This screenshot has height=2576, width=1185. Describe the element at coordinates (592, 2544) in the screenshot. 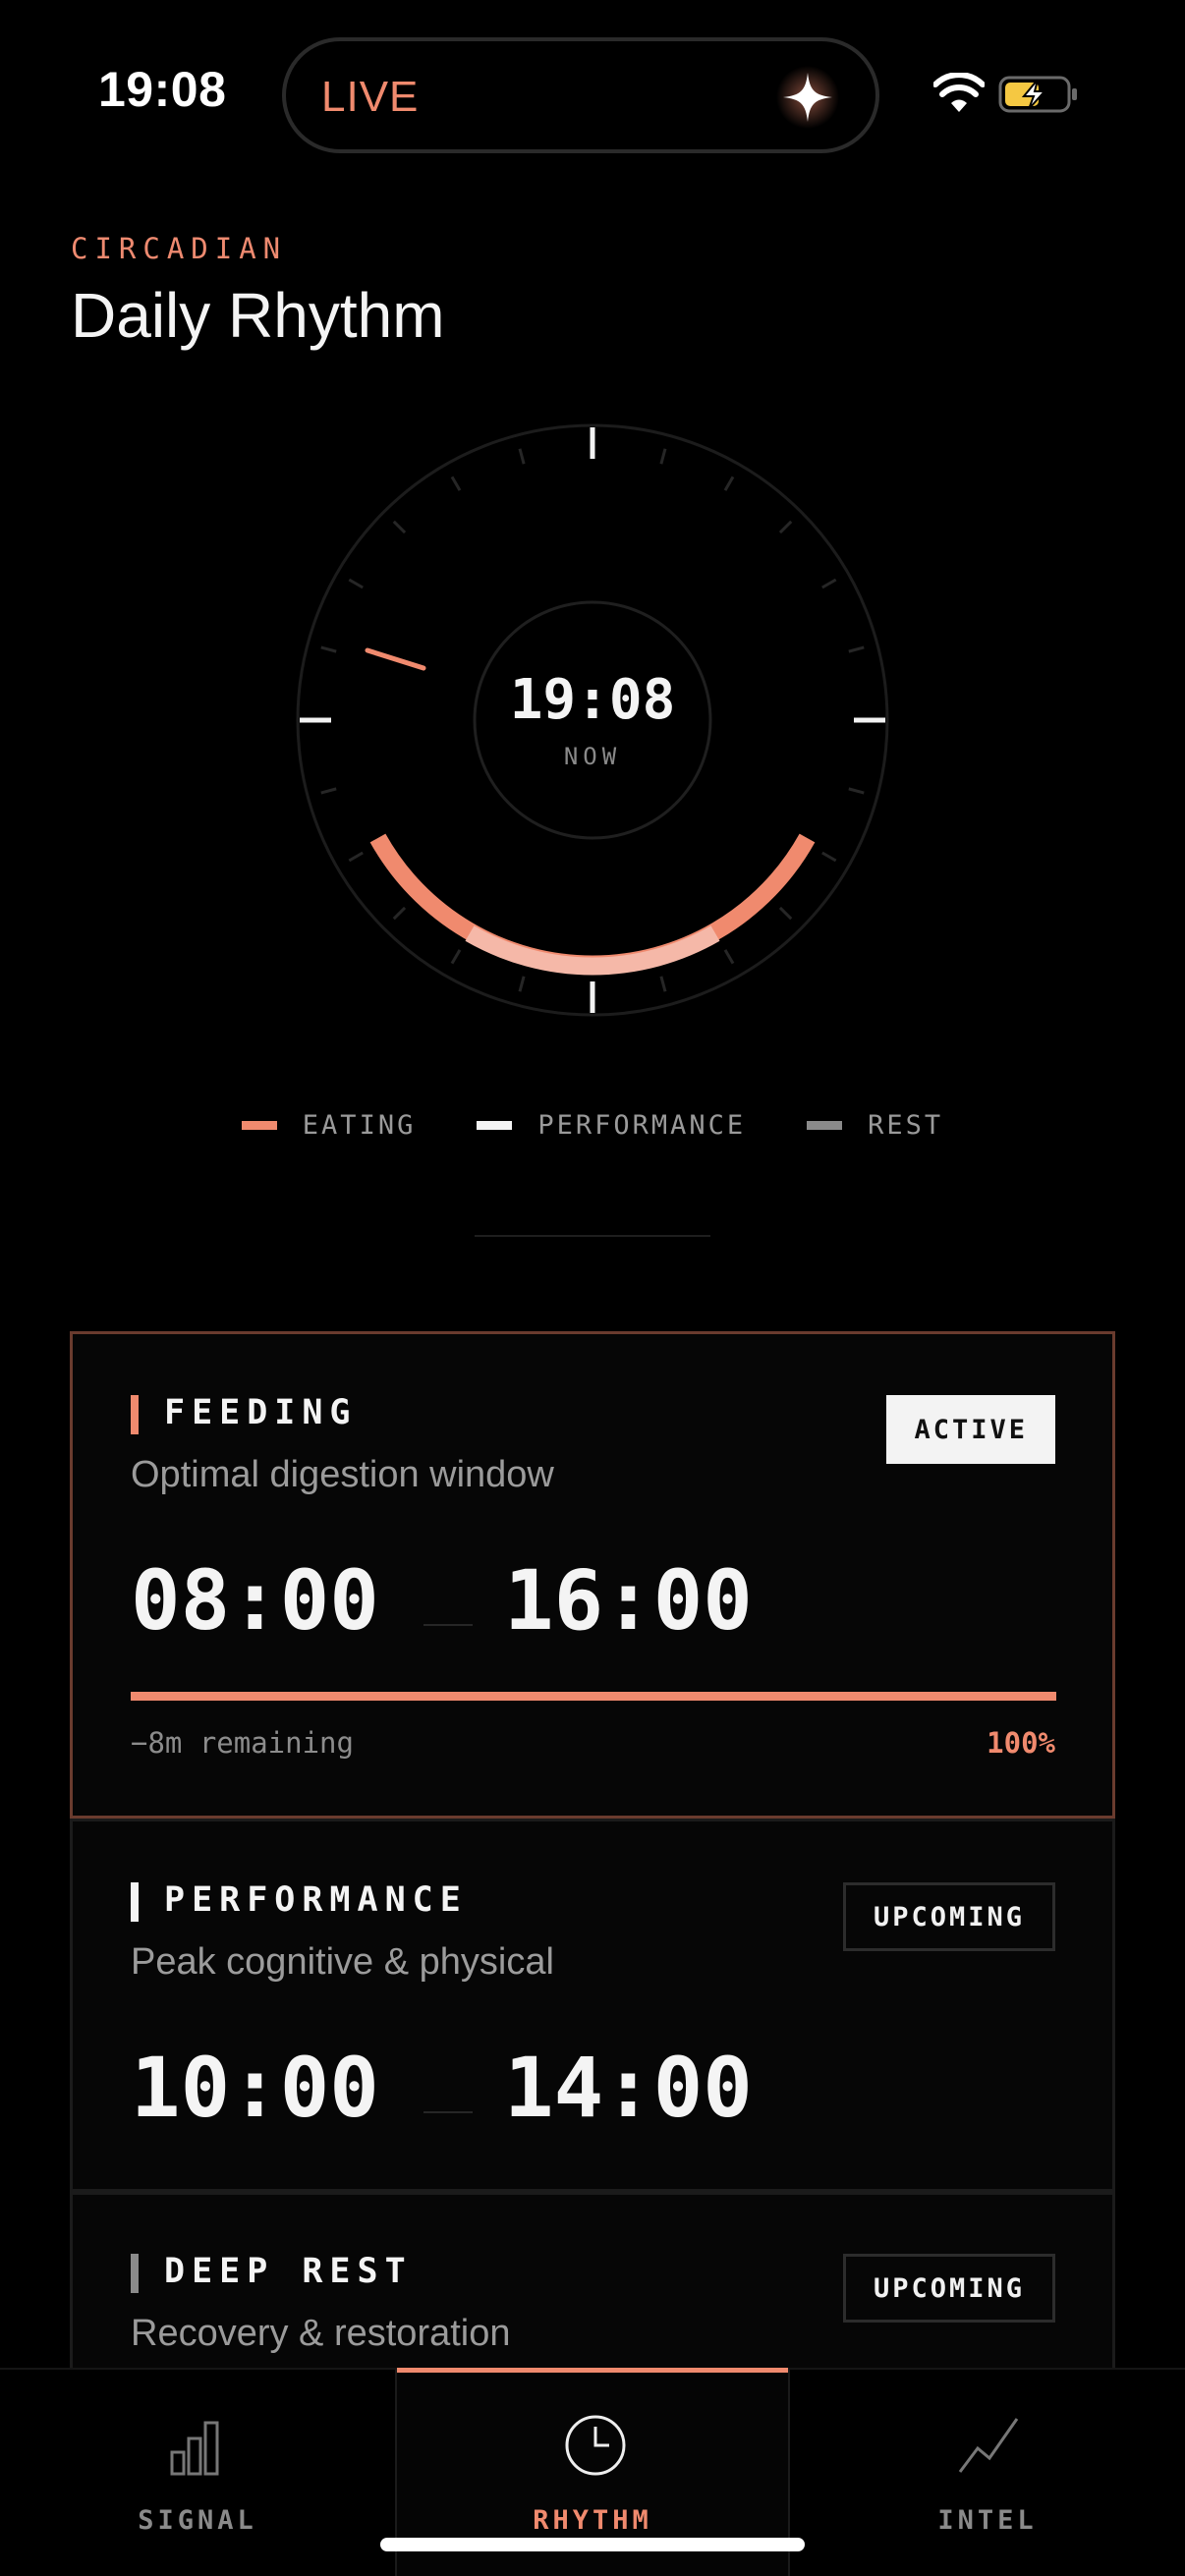

I see `home-indicator` at that location.